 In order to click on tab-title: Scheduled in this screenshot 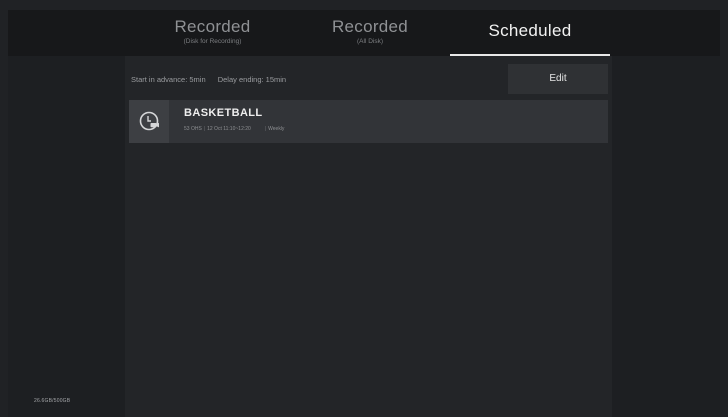, I will do `click(530, 30)`.